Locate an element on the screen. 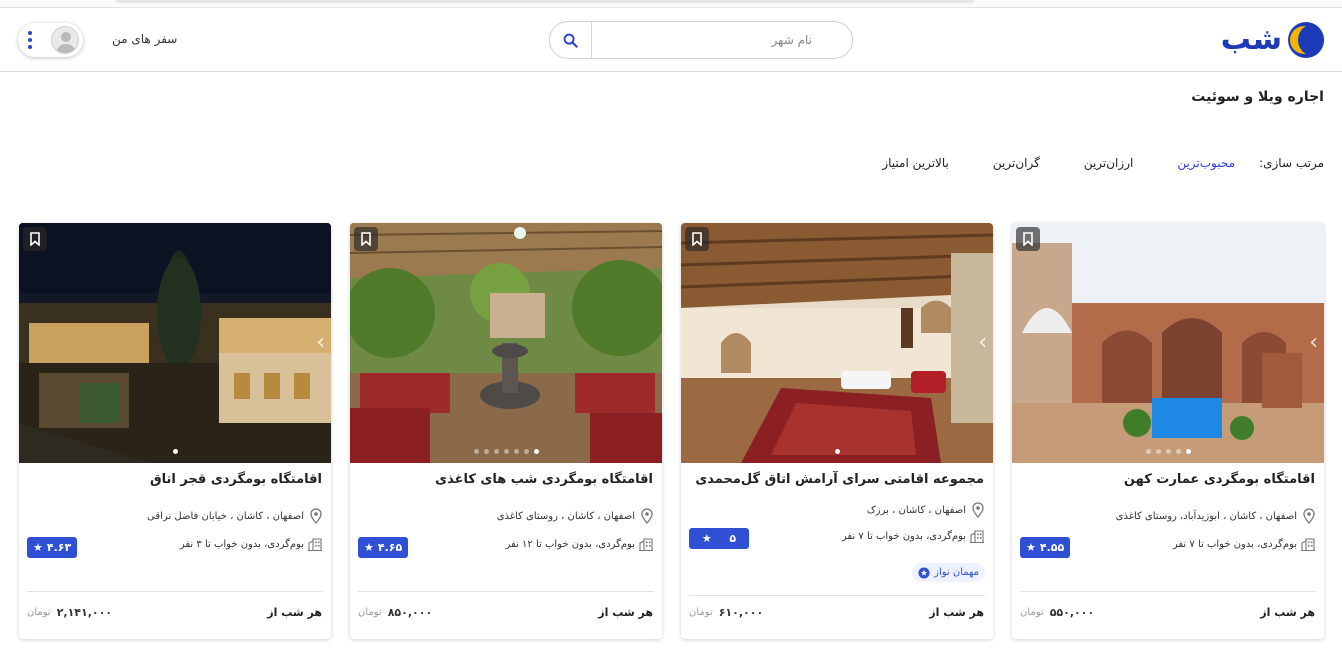 The image size is (1342, 657). price-value: ۲,۱۴۱,۰۰۰ is located at coordinates (84, 612).